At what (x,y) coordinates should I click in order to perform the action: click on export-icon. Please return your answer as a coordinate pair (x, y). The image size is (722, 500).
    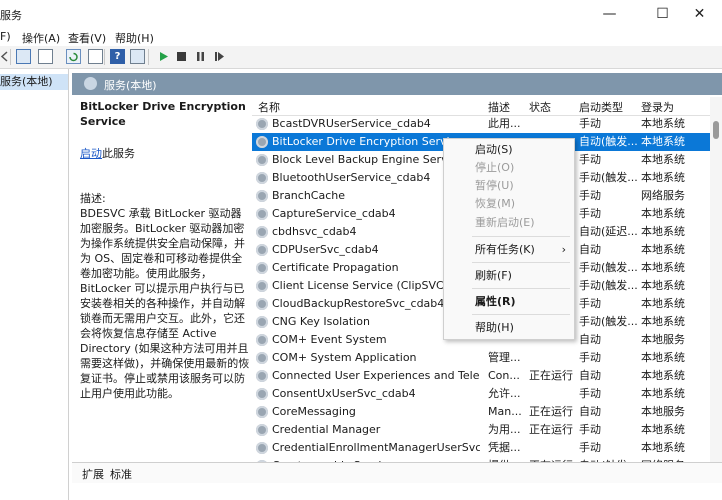
    Looking at the image, I should click on (95, 56).